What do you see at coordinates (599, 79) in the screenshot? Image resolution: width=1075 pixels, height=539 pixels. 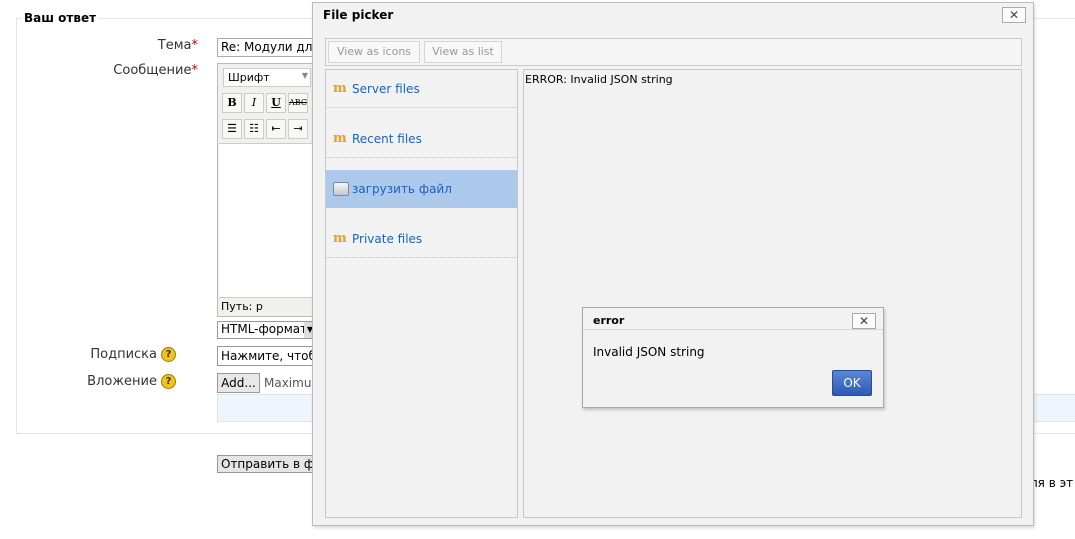 I see `error-text: ERROR: Invalid JSON string` at bounding box center [599, 79].